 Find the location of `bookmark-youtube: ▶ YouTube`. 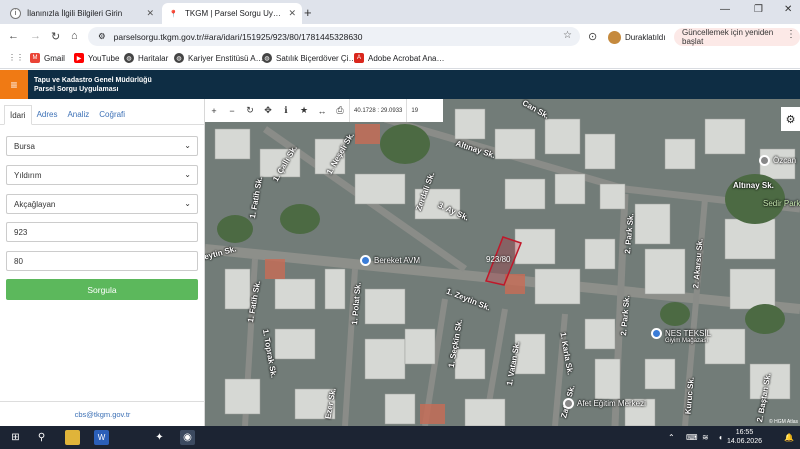

bookmark-youtube: ▶ YouTube is located at coordinates (96, 58).